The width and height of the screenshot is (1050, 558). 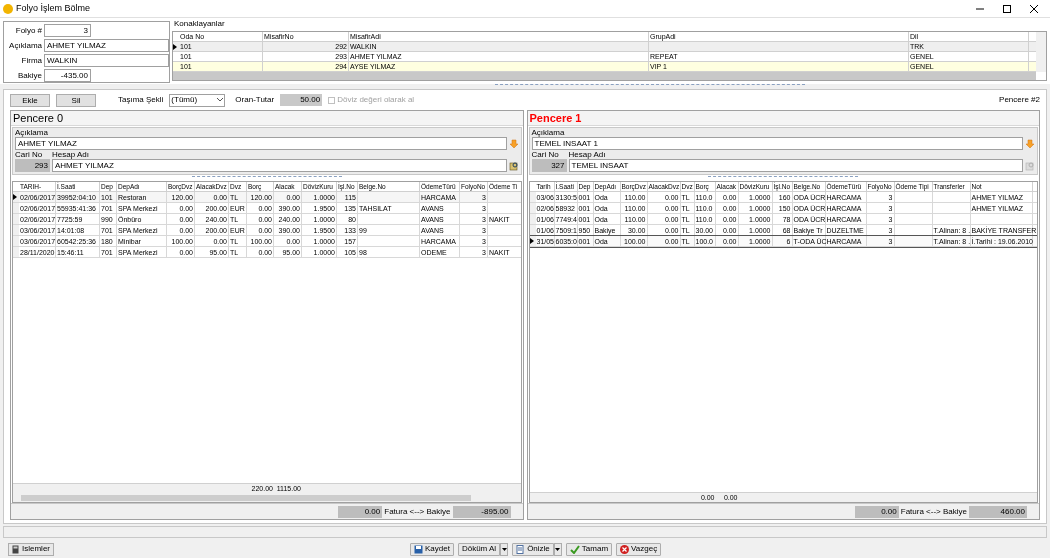 What do you see at coordinates (1041, 52) in the screenshot?
I see `vertical-scrollbar` at bounding box center [1041, 52].